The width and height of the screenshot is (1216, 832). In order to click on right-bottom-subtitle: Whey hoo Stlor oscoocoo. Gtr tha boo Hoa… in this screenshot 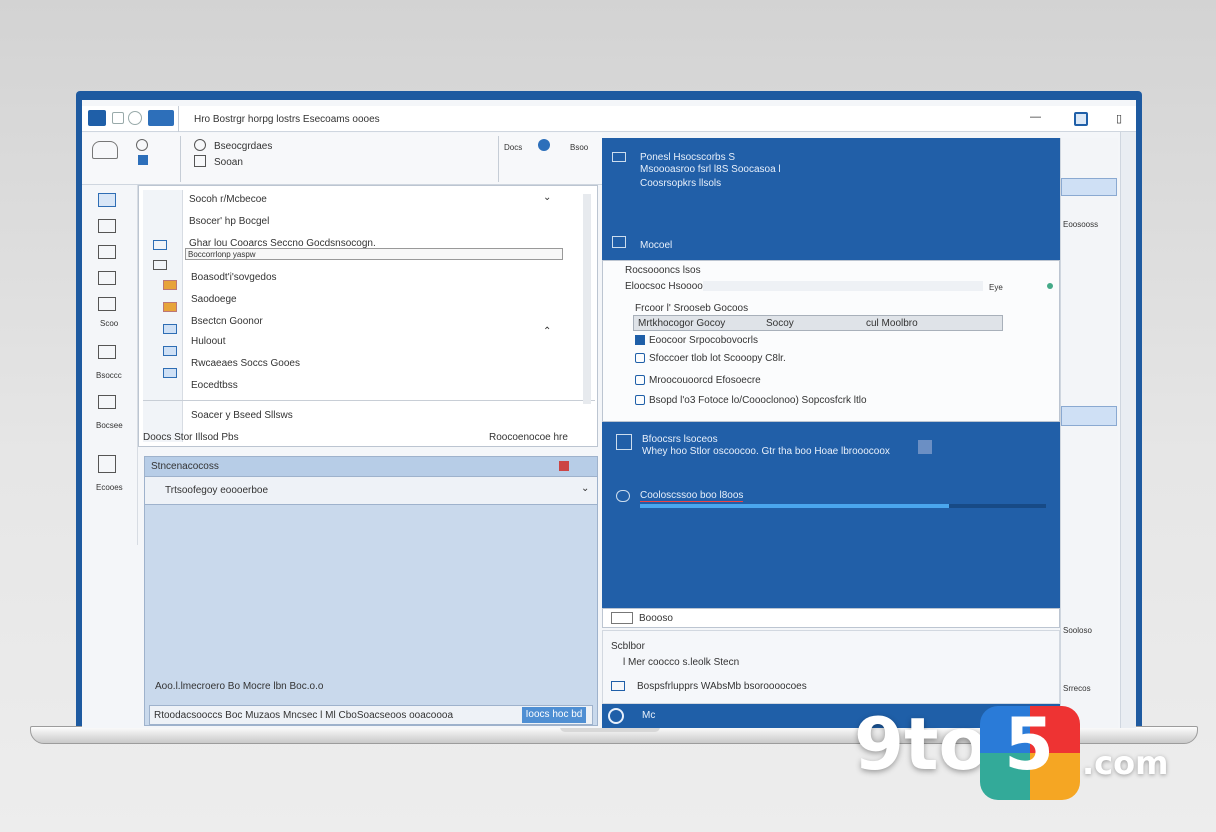, I will do `click(766, 451)`.